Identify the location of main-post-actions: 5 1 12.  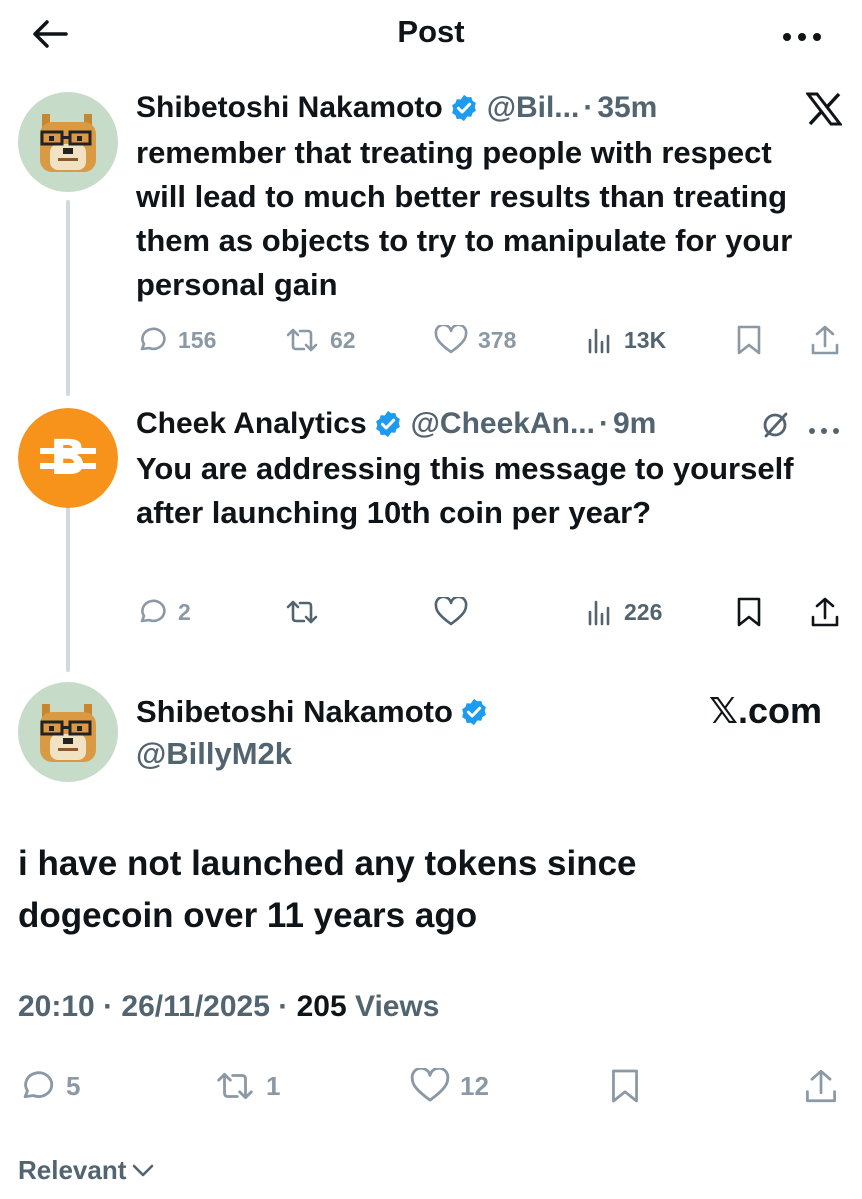
(433, 1086).